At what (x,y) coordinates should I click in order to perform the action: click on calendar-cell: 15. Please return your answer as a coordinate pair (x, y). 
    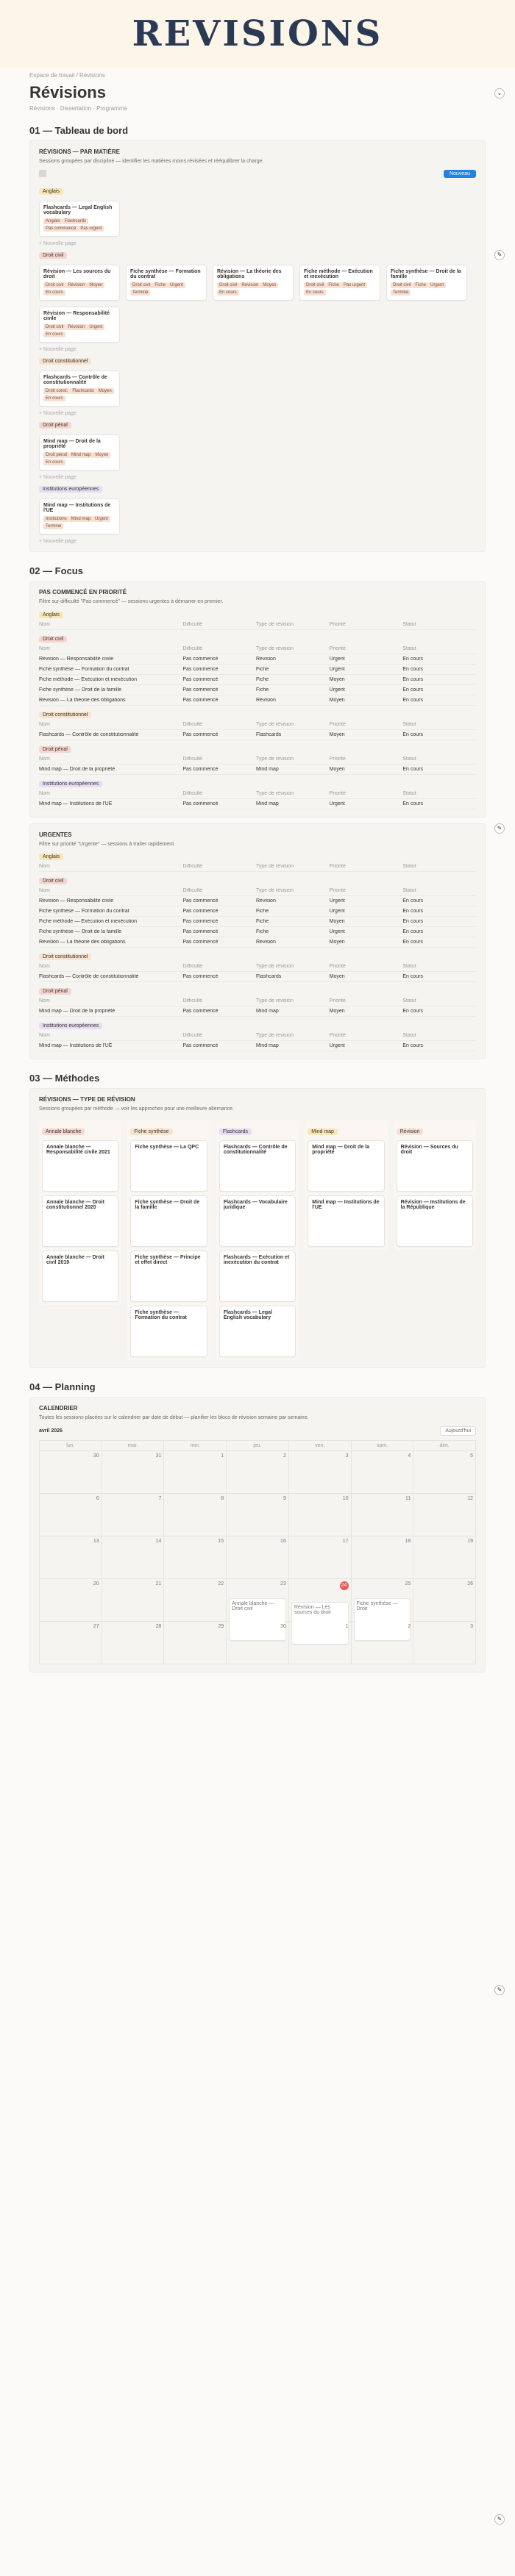
    Looking at the image, I should click on (195, 1557).